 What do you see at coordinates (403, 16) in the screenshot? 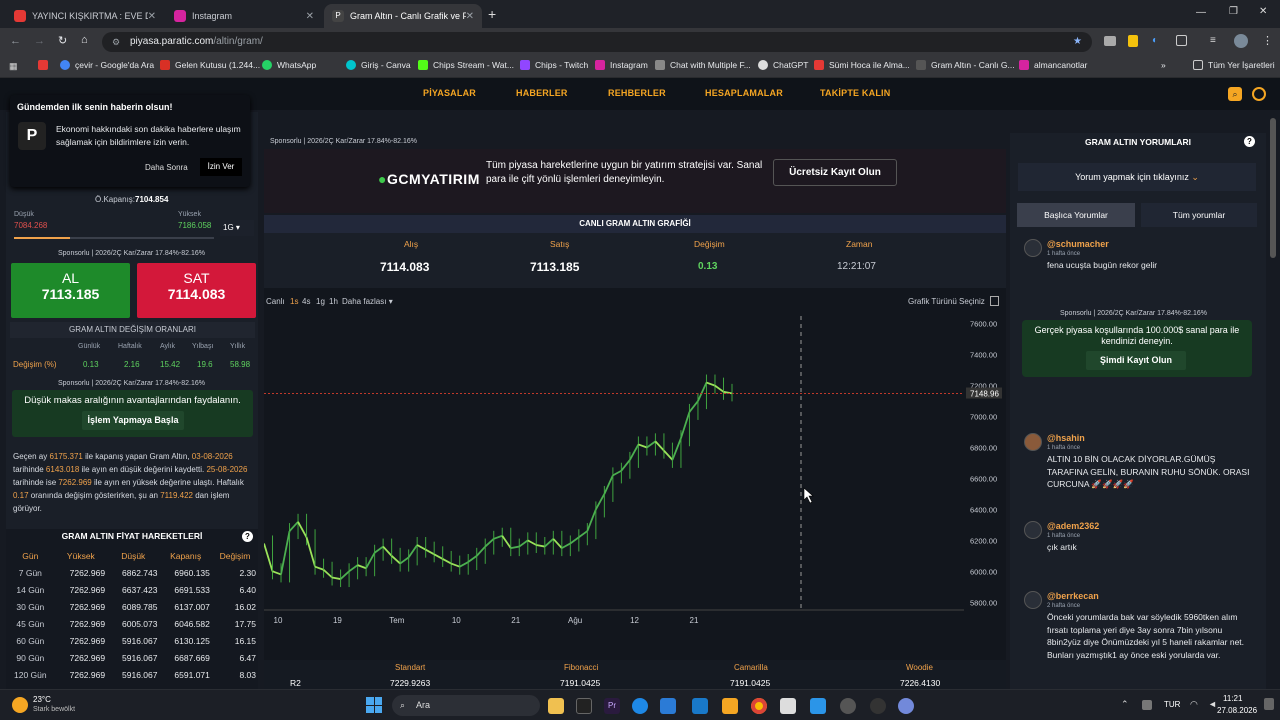
I see `tab-paratic: P Gram Altın - Canlı Grafik ve Fiya ✕` at bounding box center [403, 16].